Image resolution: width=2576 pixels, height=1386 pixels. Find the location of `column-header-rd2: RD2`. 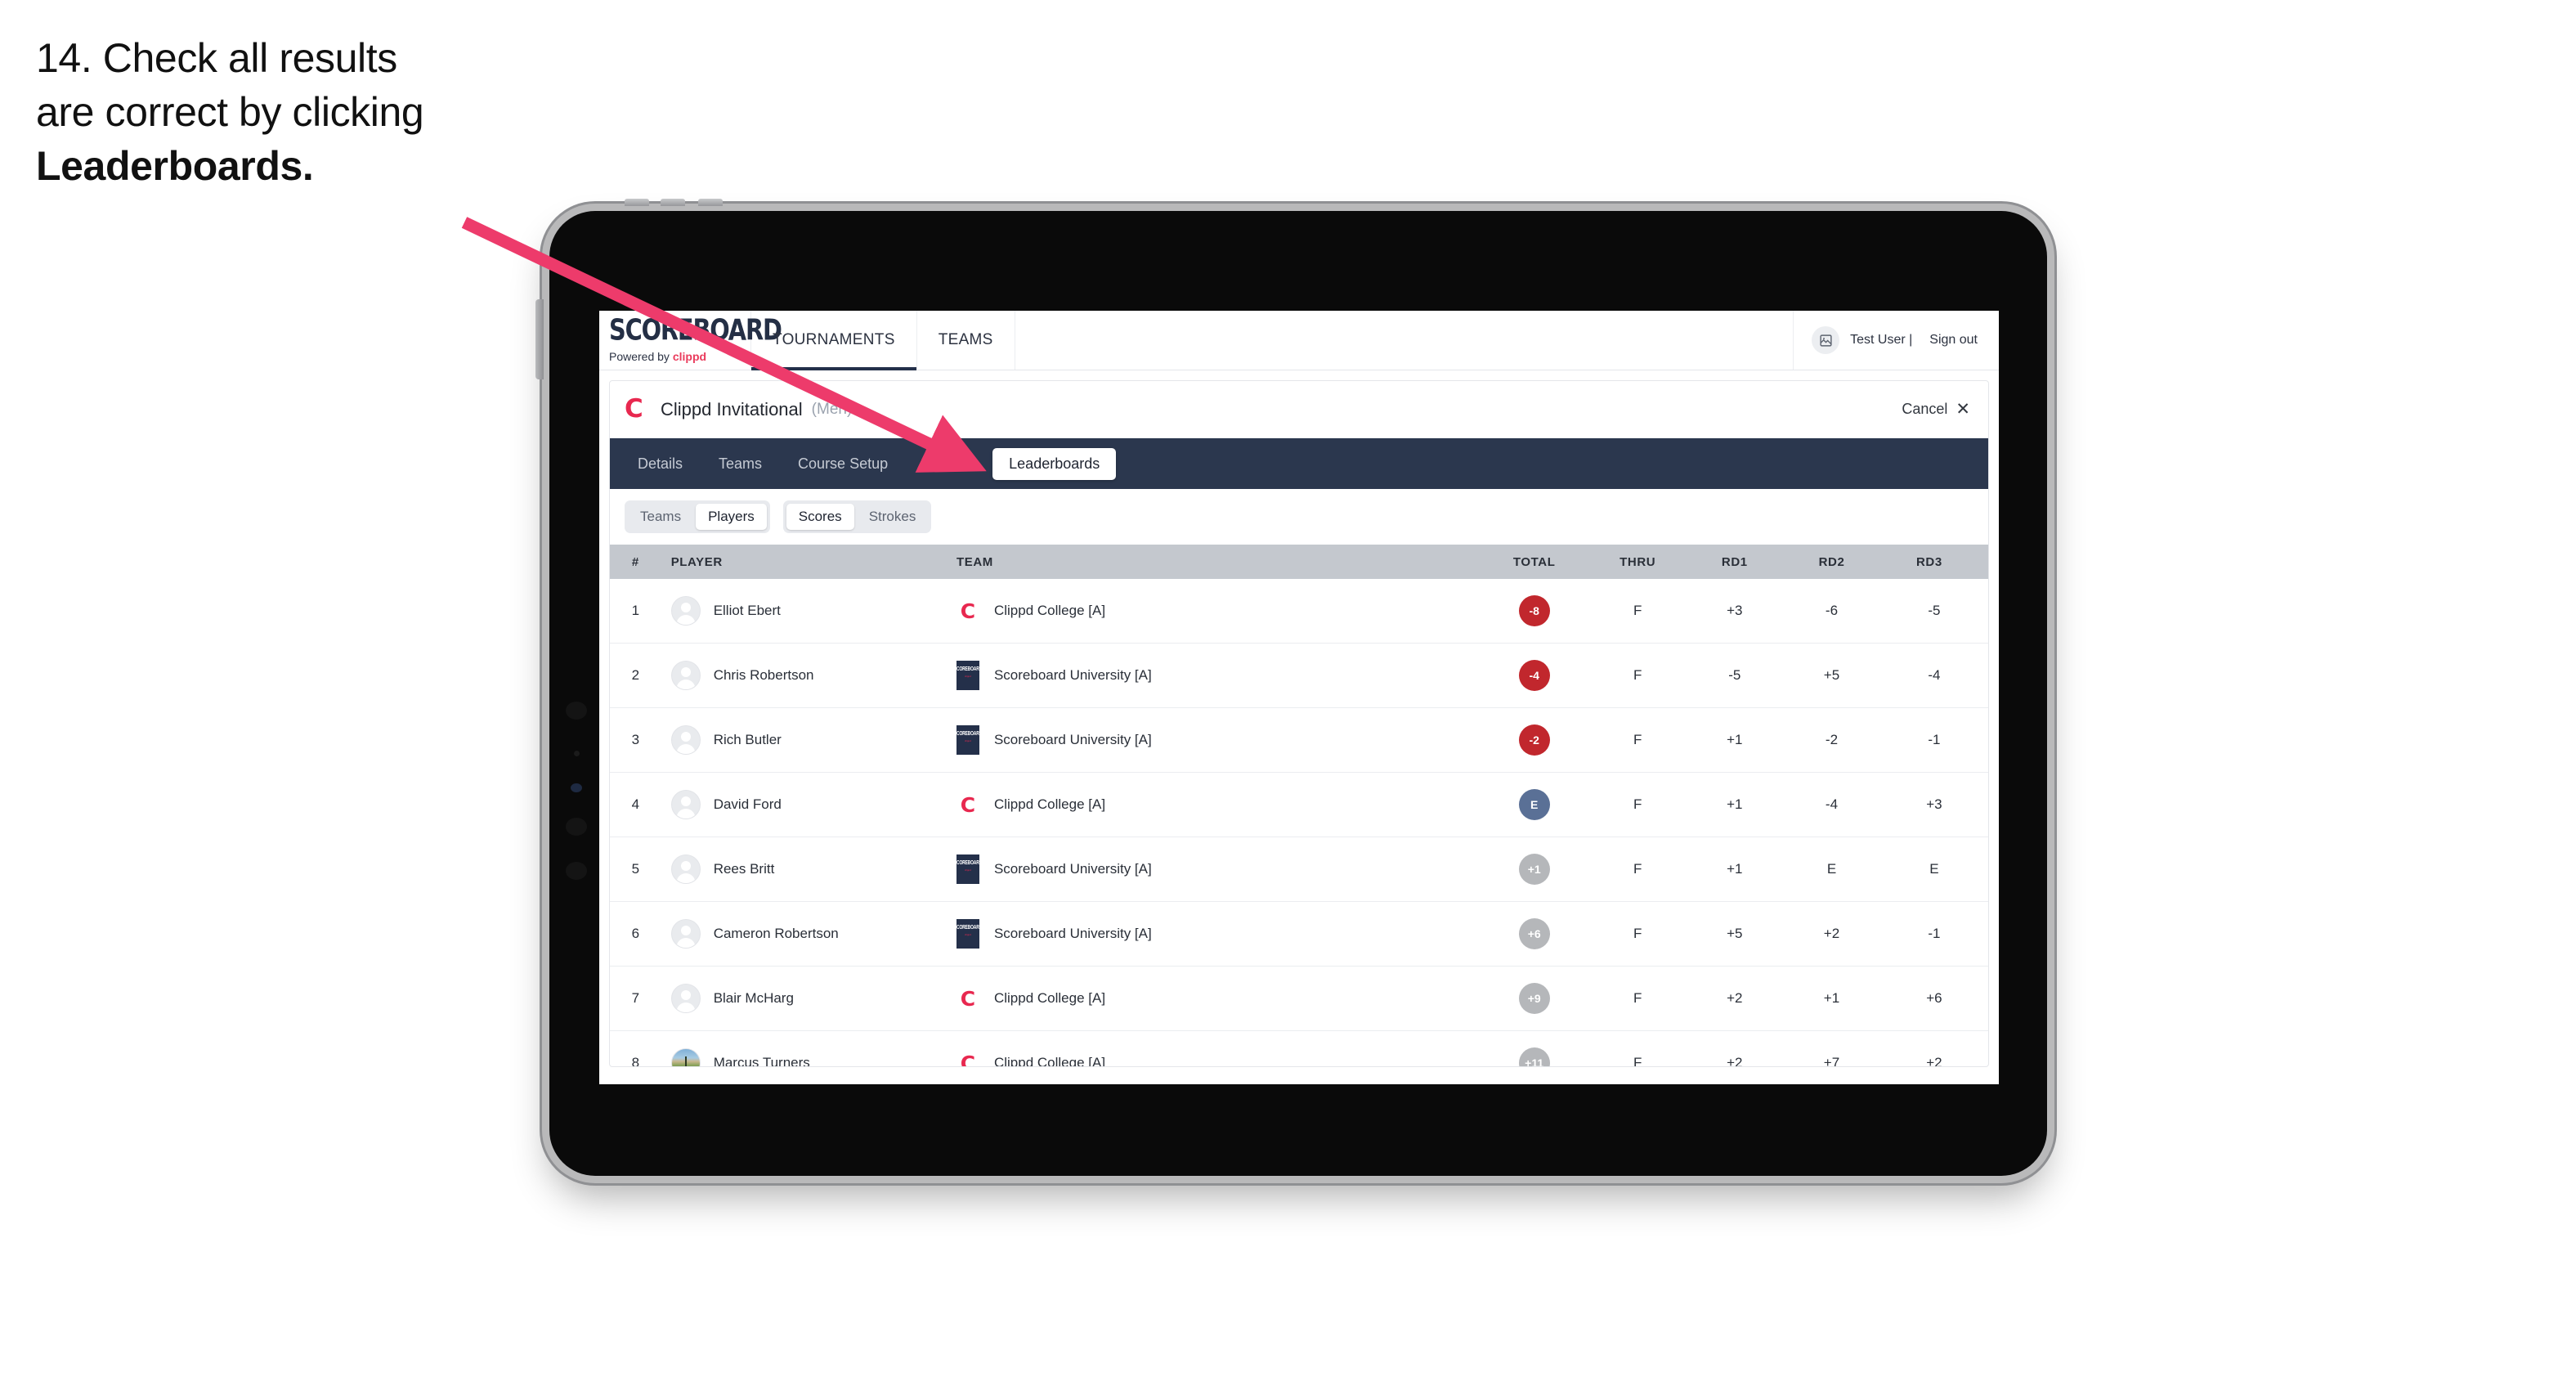

column-header-rd2: RD2 is located at coordinates (1832, 562).